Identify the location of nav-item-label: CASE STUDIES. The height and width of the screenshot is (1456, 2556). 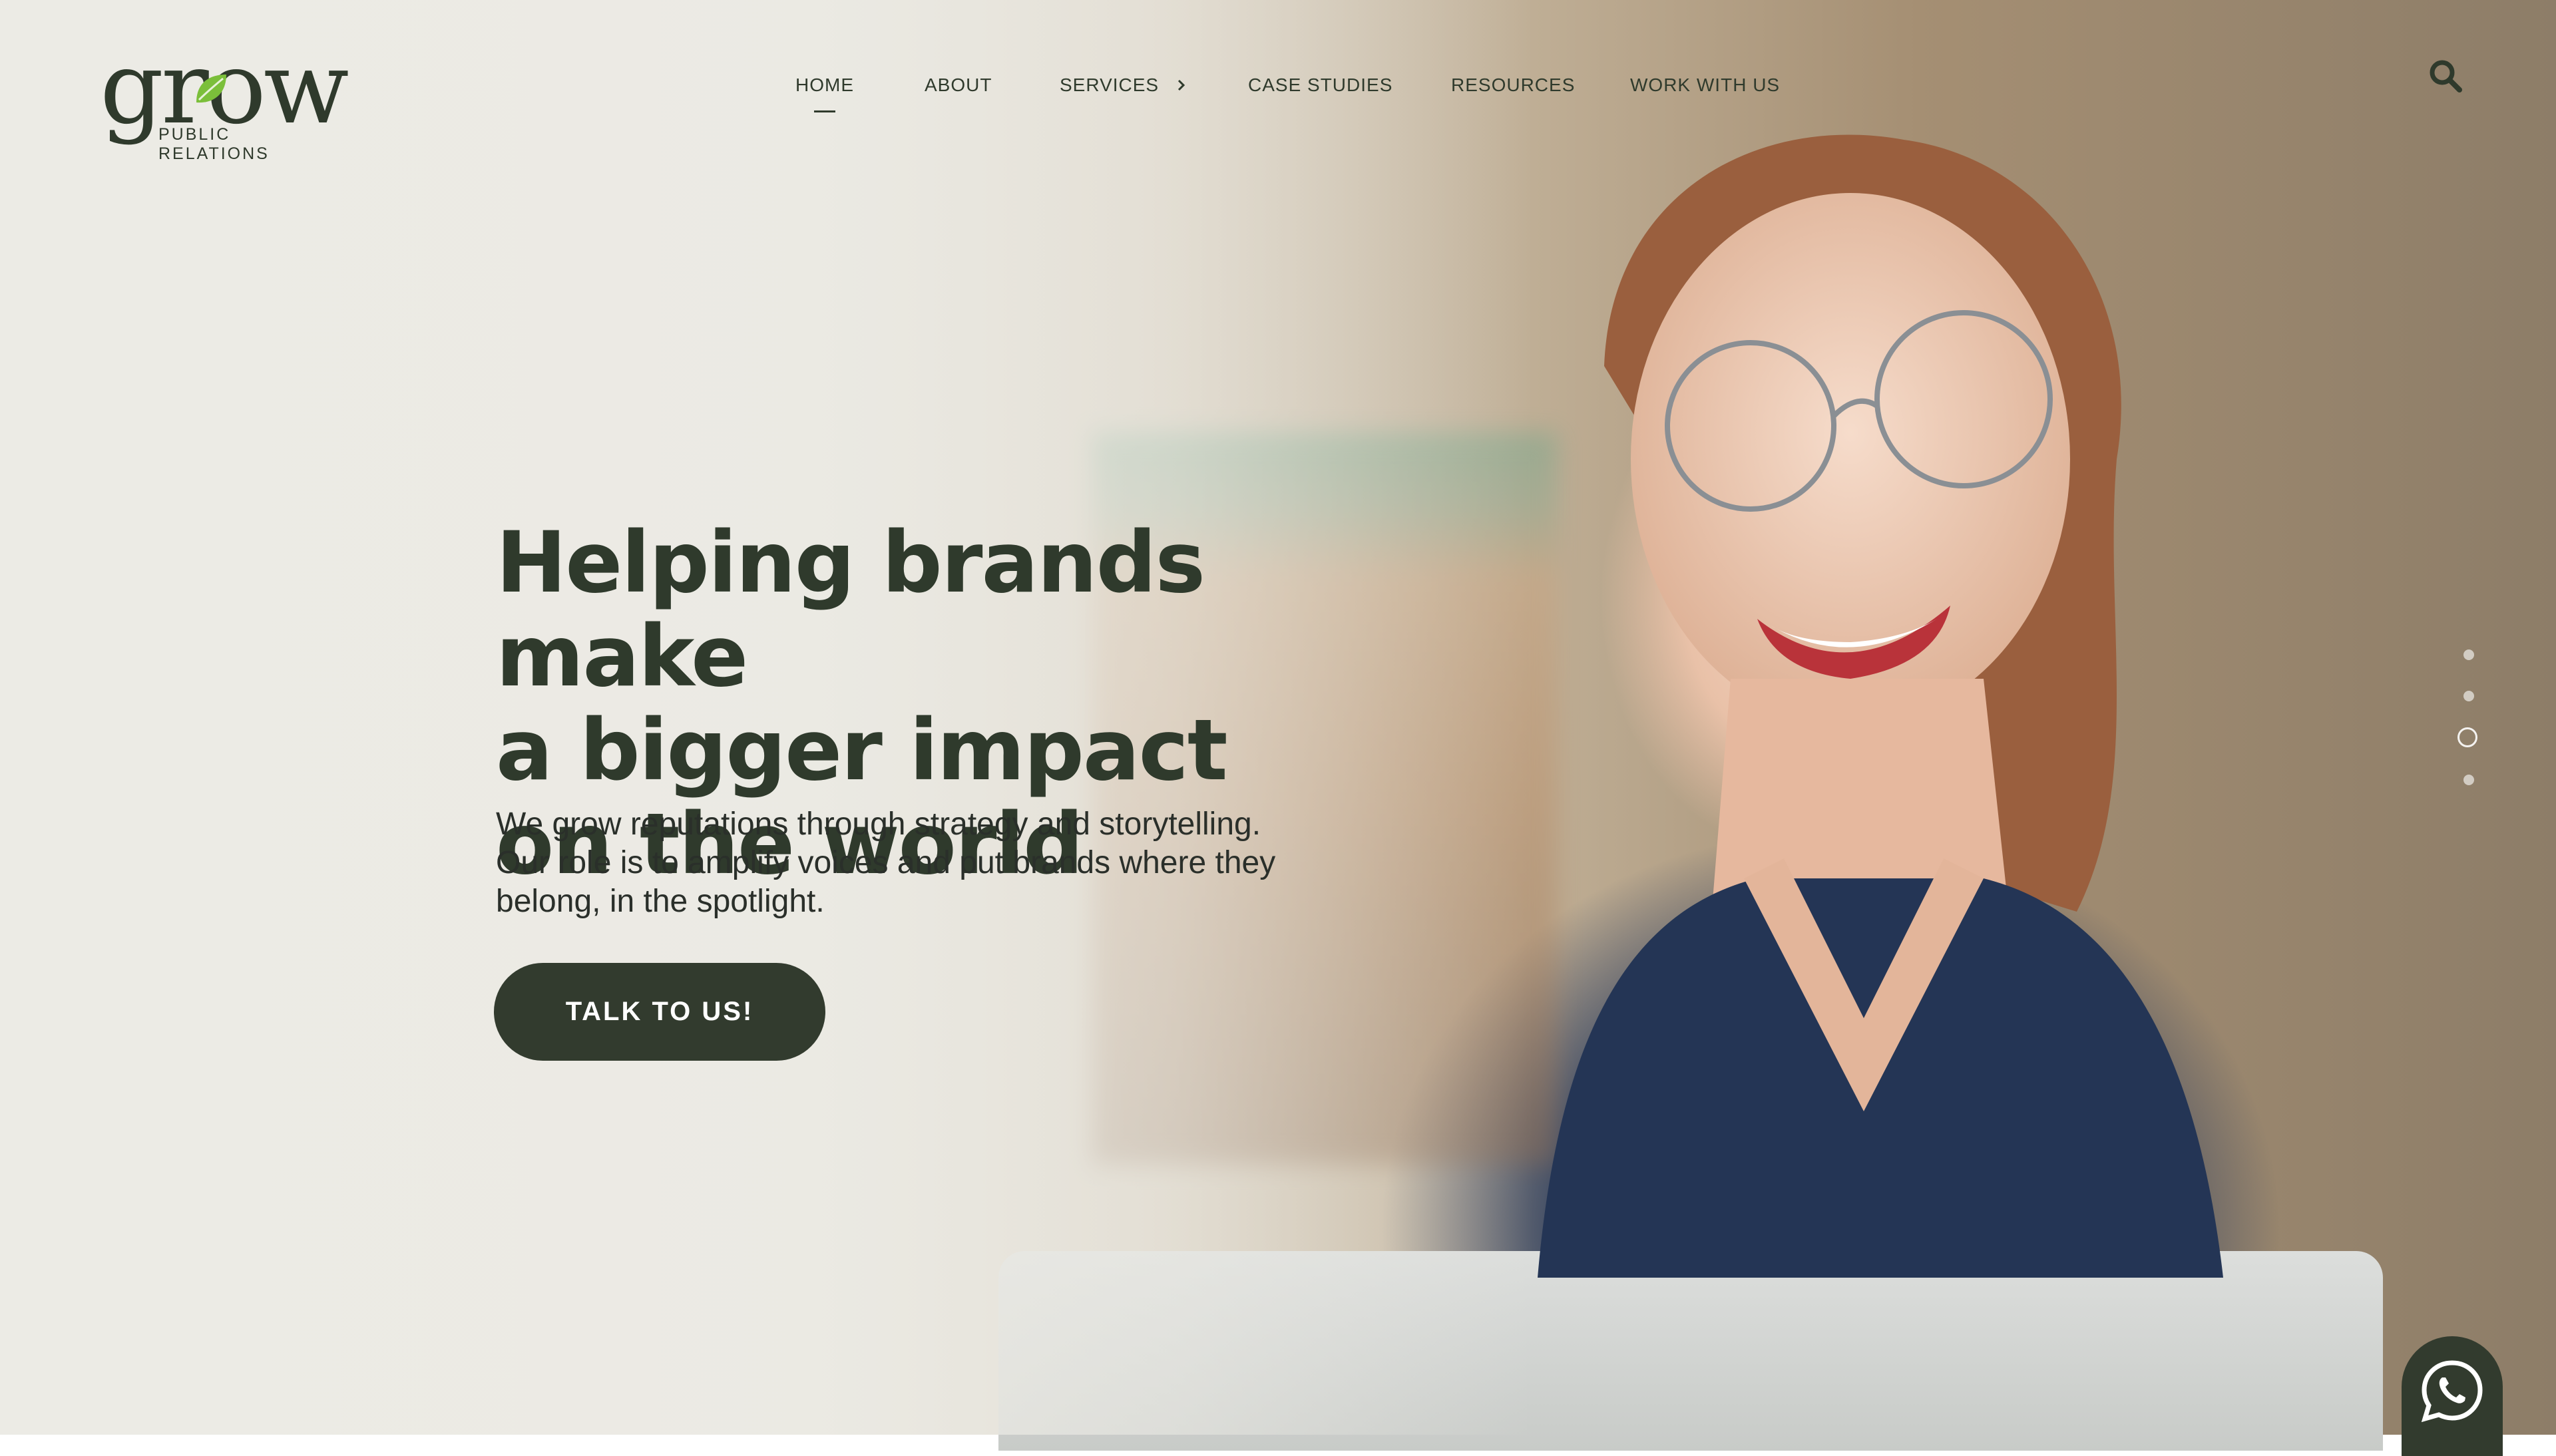
(1320, 85).